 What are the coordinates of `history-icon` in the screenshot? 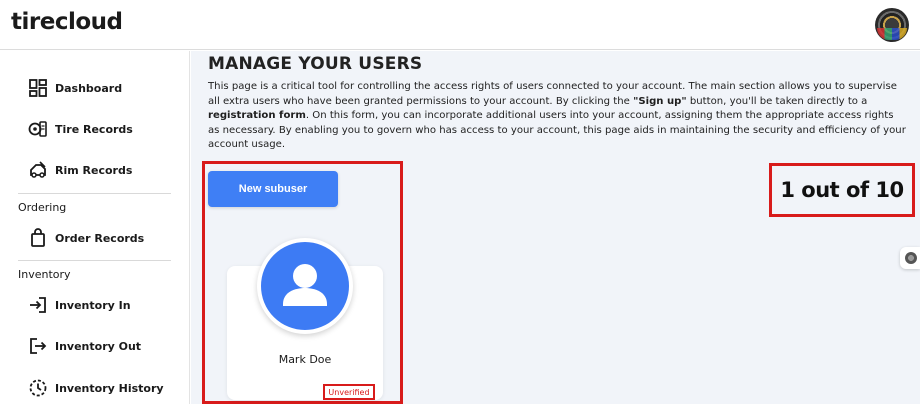 It's located at (38, 388).